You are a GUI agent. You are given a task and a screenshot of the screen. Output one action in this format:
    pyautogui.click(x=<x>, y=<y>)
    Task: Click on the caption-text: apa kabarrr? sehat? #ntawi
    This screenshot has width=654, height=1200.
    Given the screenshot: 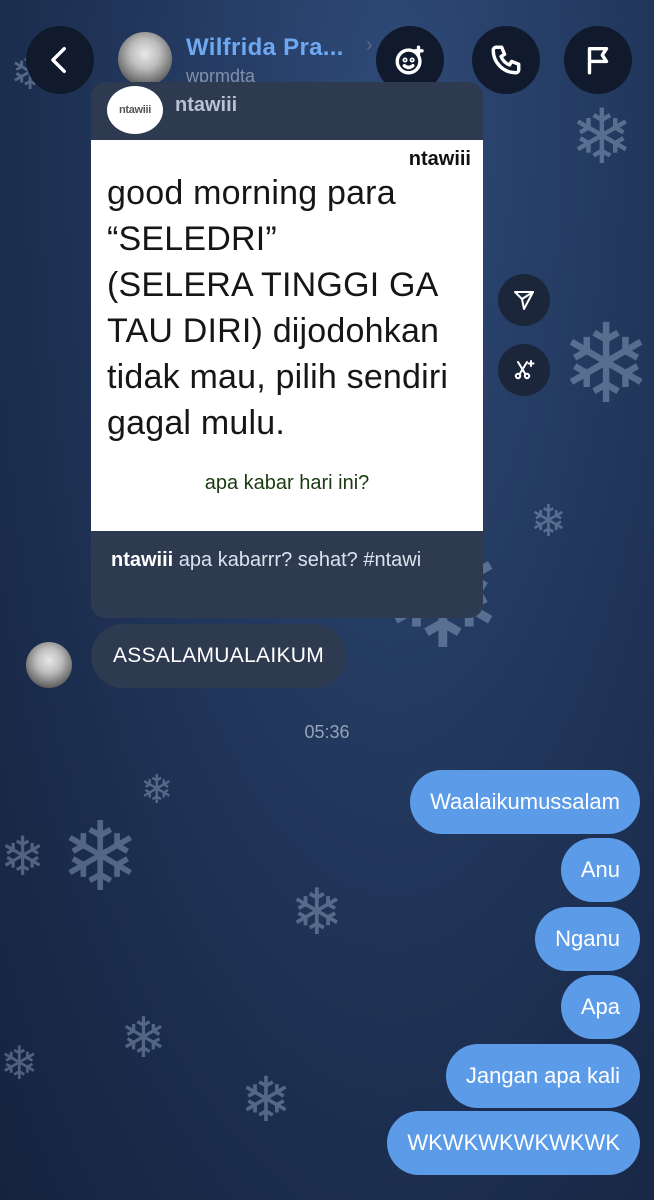 What is the action you would take?
    pyautogui.click(x=297, y=560)
    